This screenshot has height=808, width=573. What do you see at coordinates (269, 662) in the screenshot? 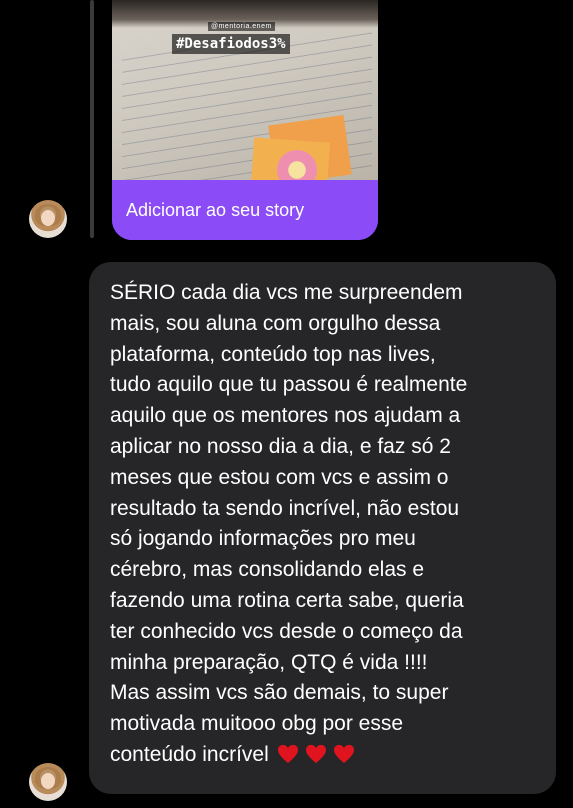
I see `message-line: minha preparação, QTQ é vida !!!!` at bounding box center [269, 662].